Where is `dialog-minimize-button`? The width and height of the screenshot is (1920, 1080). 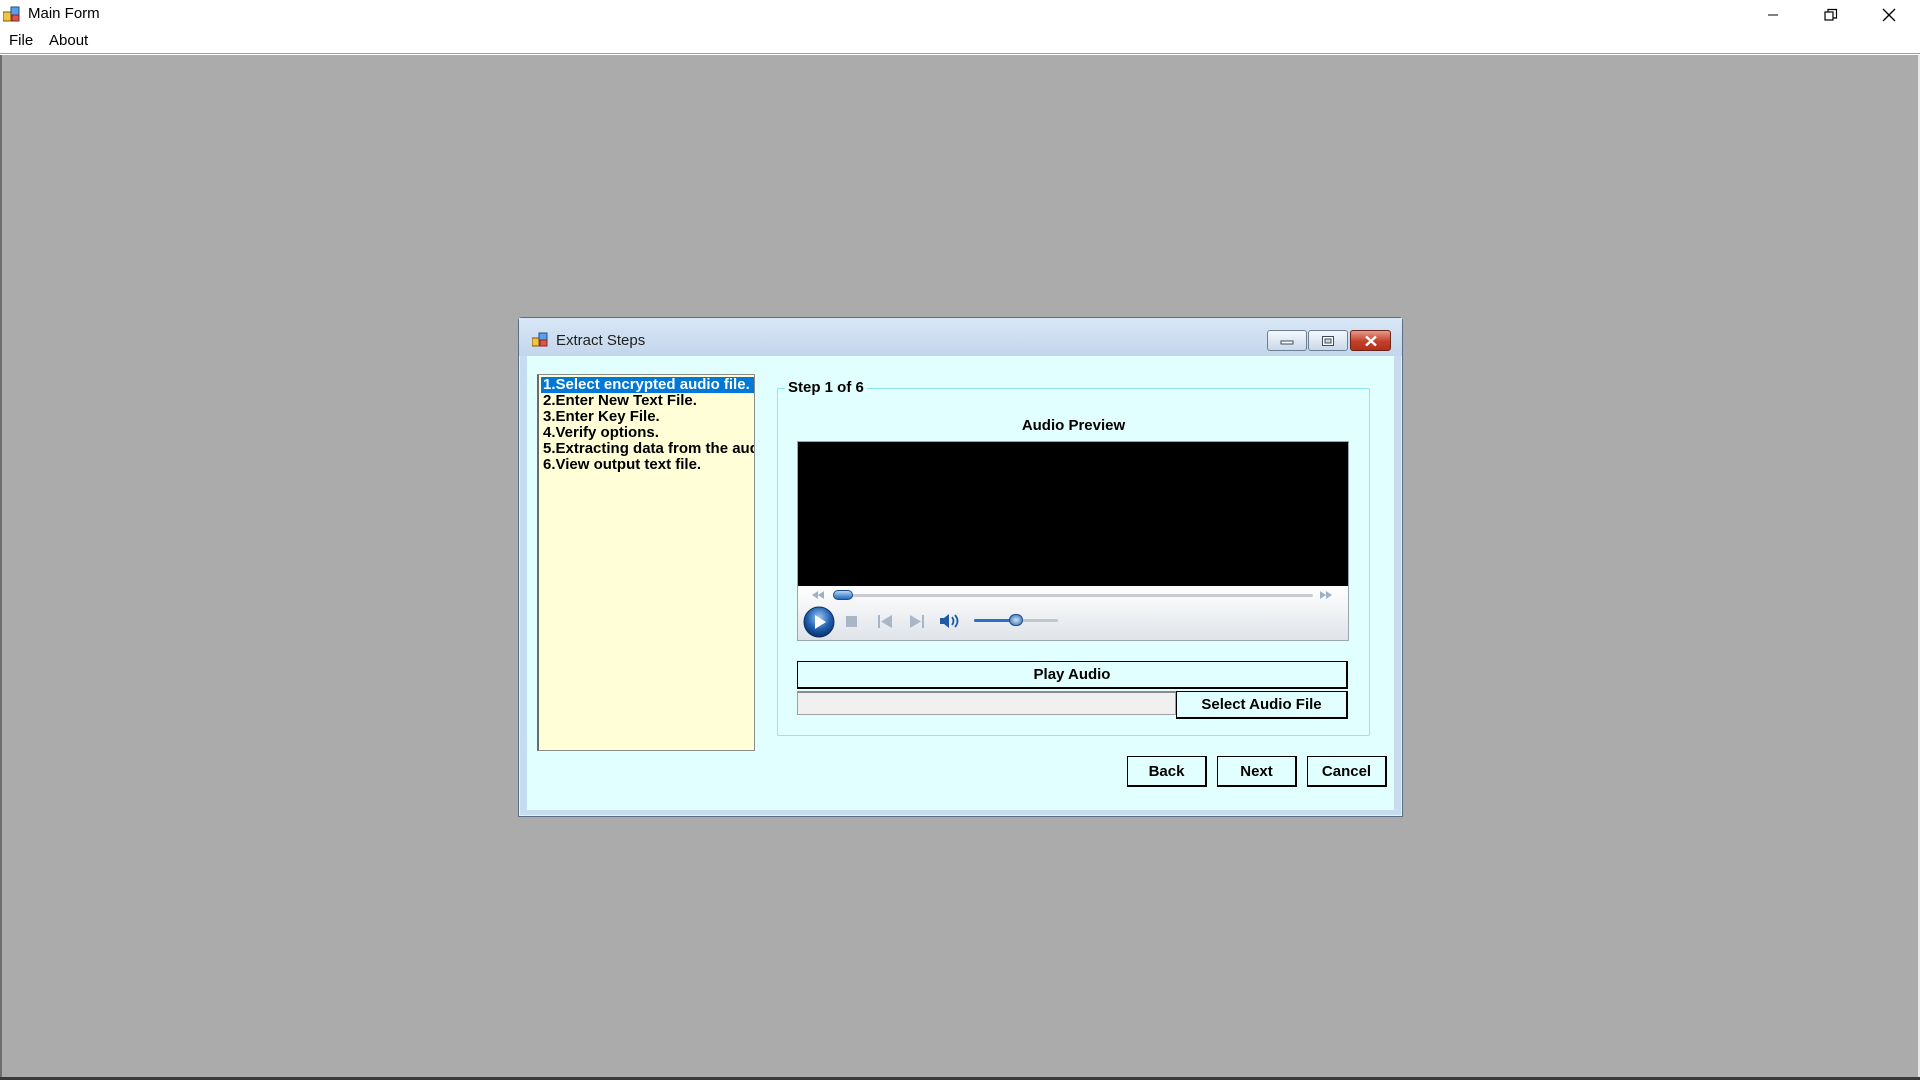 dialog-minimize-button is located at coordinates (1287, 340).